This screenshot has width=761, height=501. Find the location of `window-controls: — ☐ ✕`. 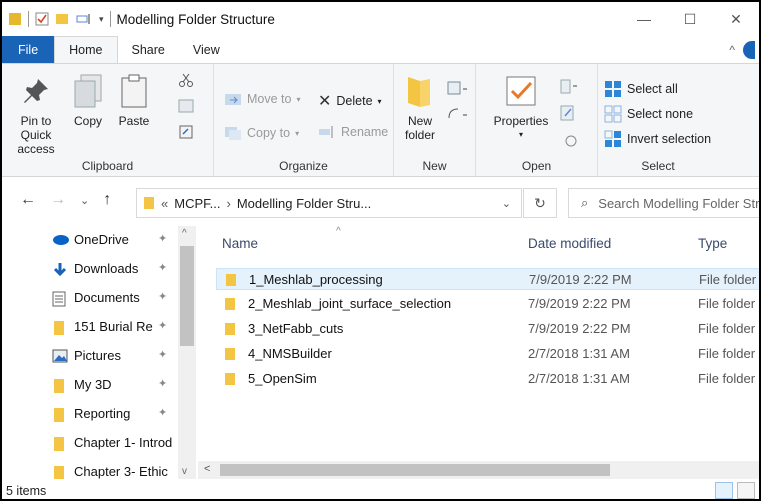

window-controls: — ☐ ✕ is located at coordinates (690, 19).